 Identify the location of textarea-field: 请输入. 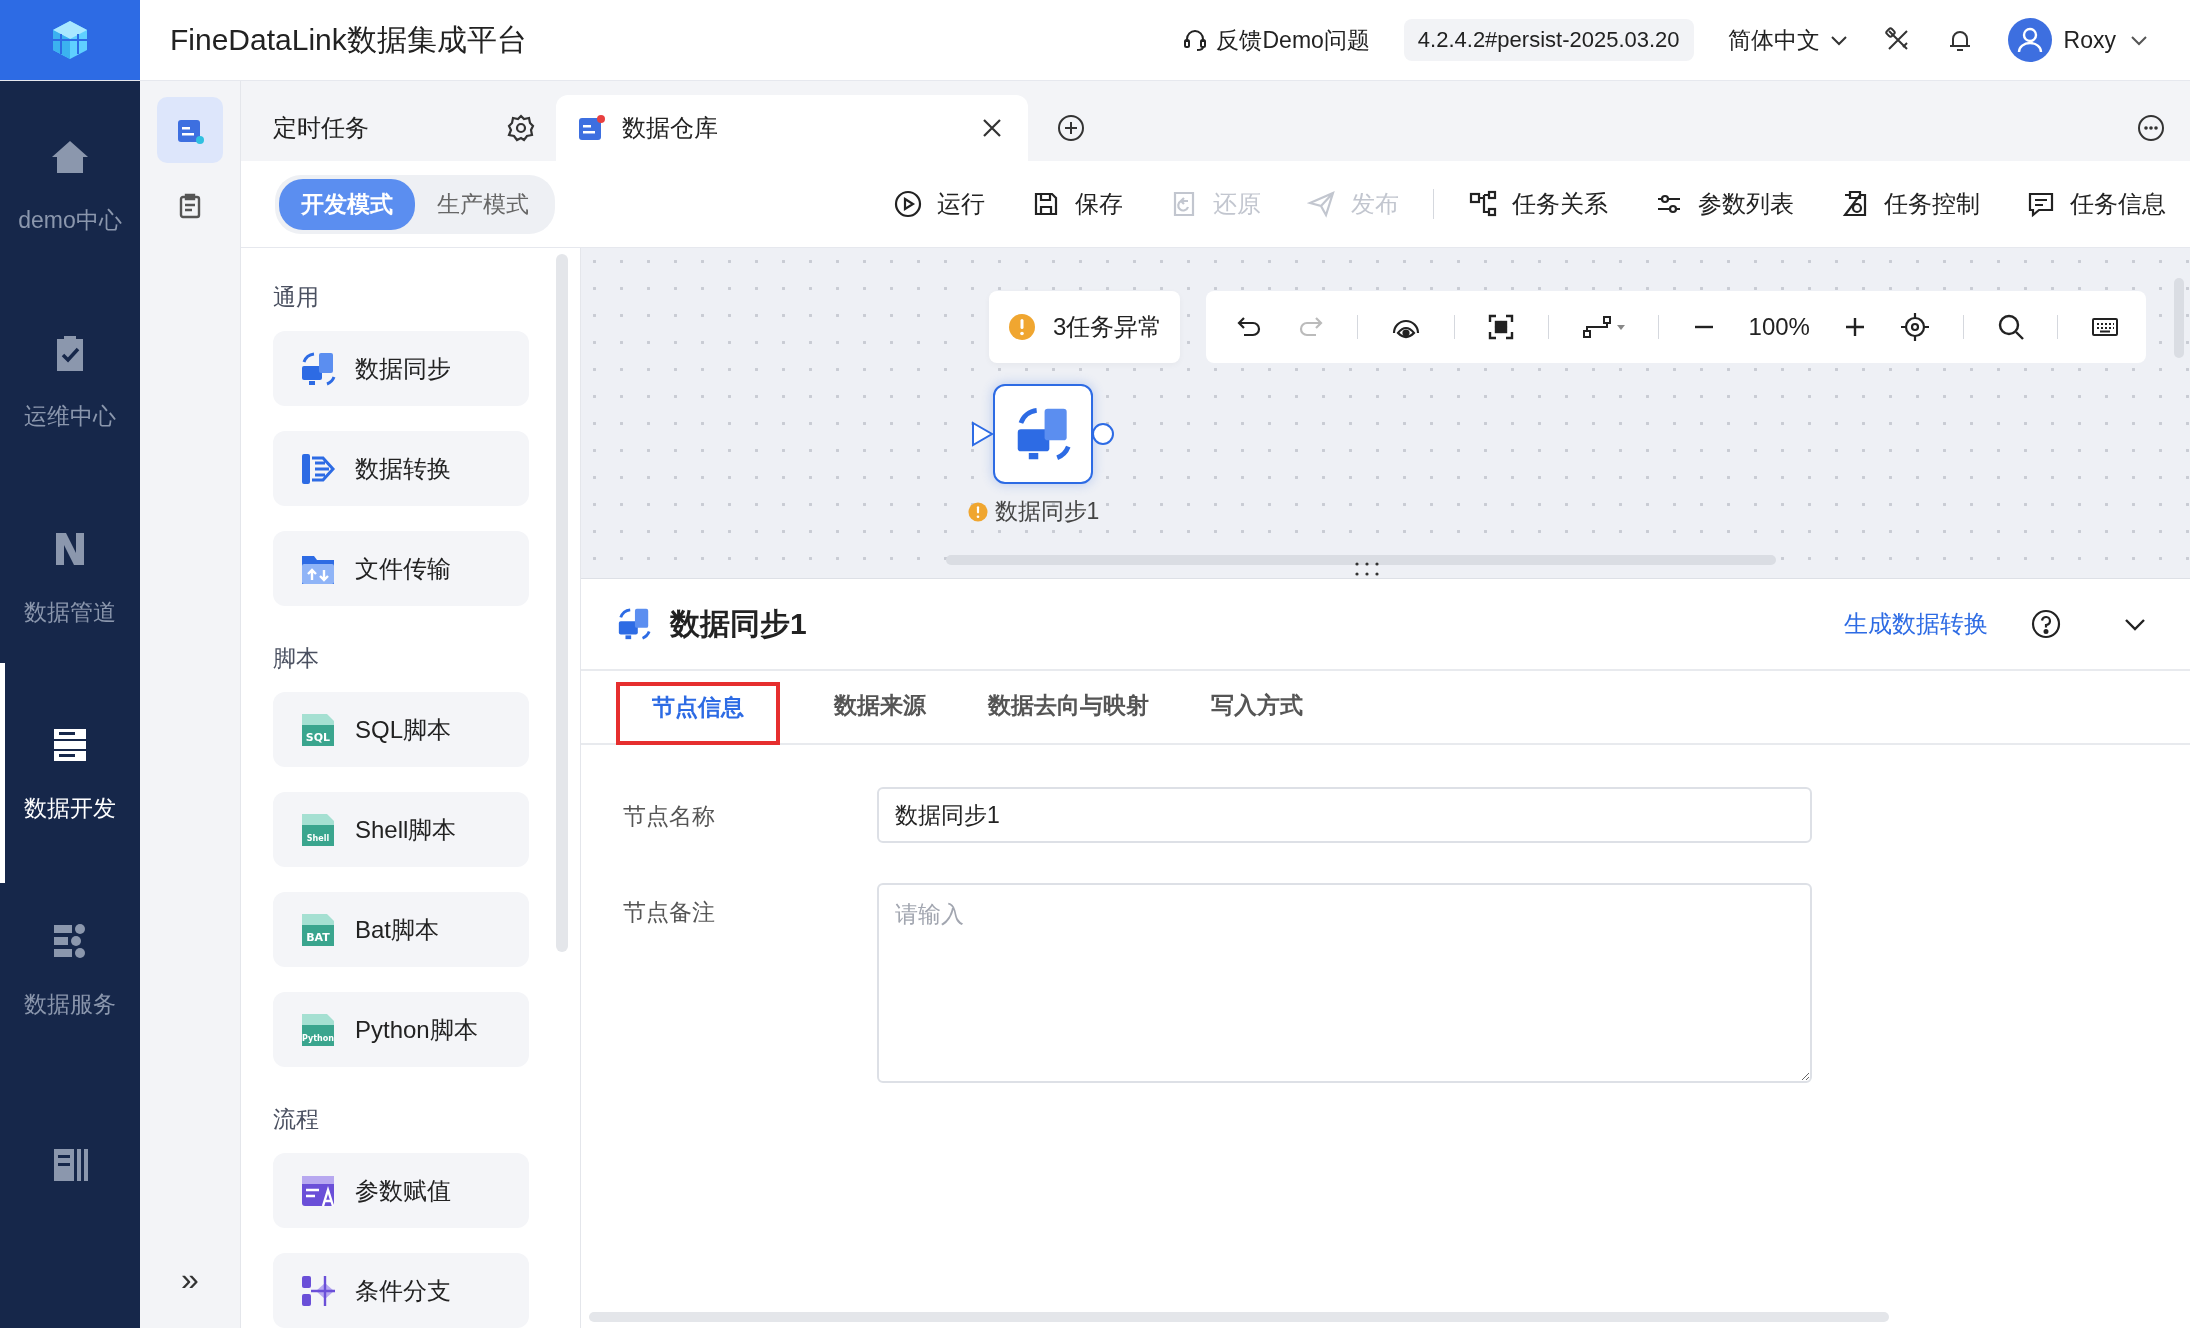
(1344, 983).